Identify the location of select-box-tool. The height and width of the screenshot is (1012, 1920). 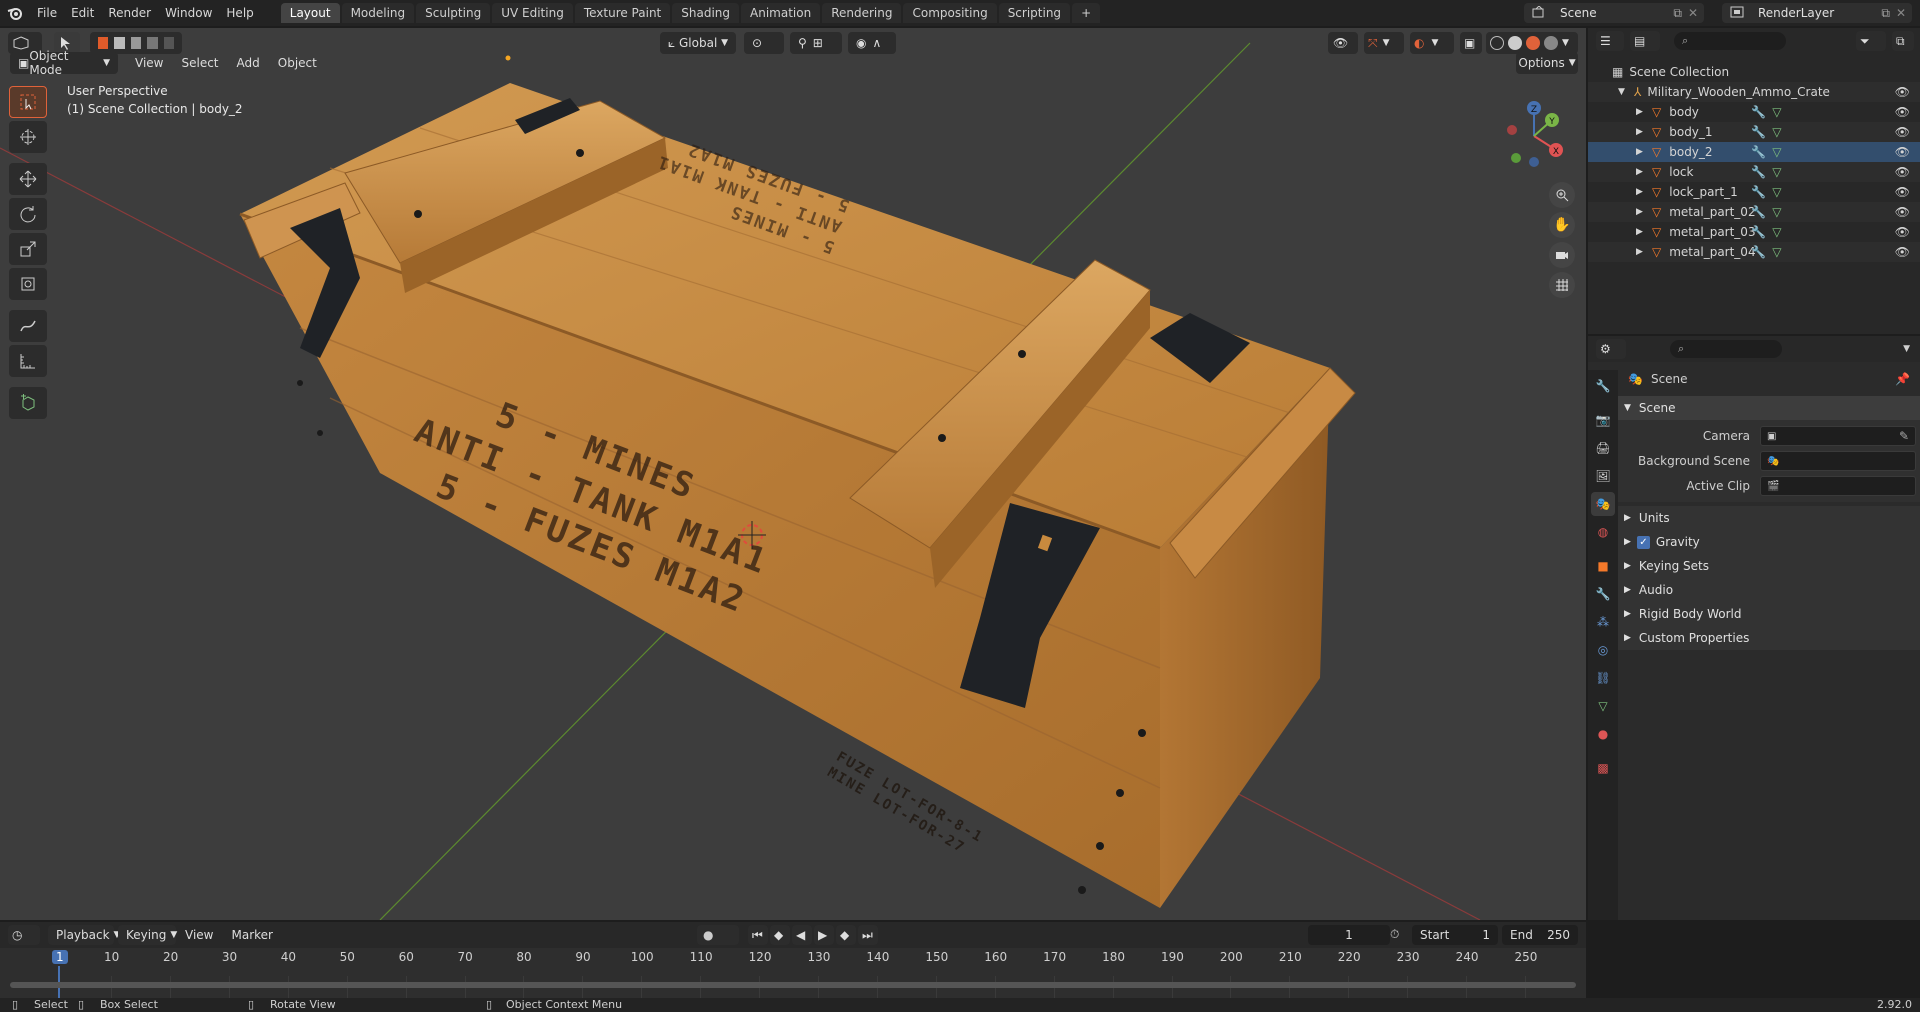
(28, 102).